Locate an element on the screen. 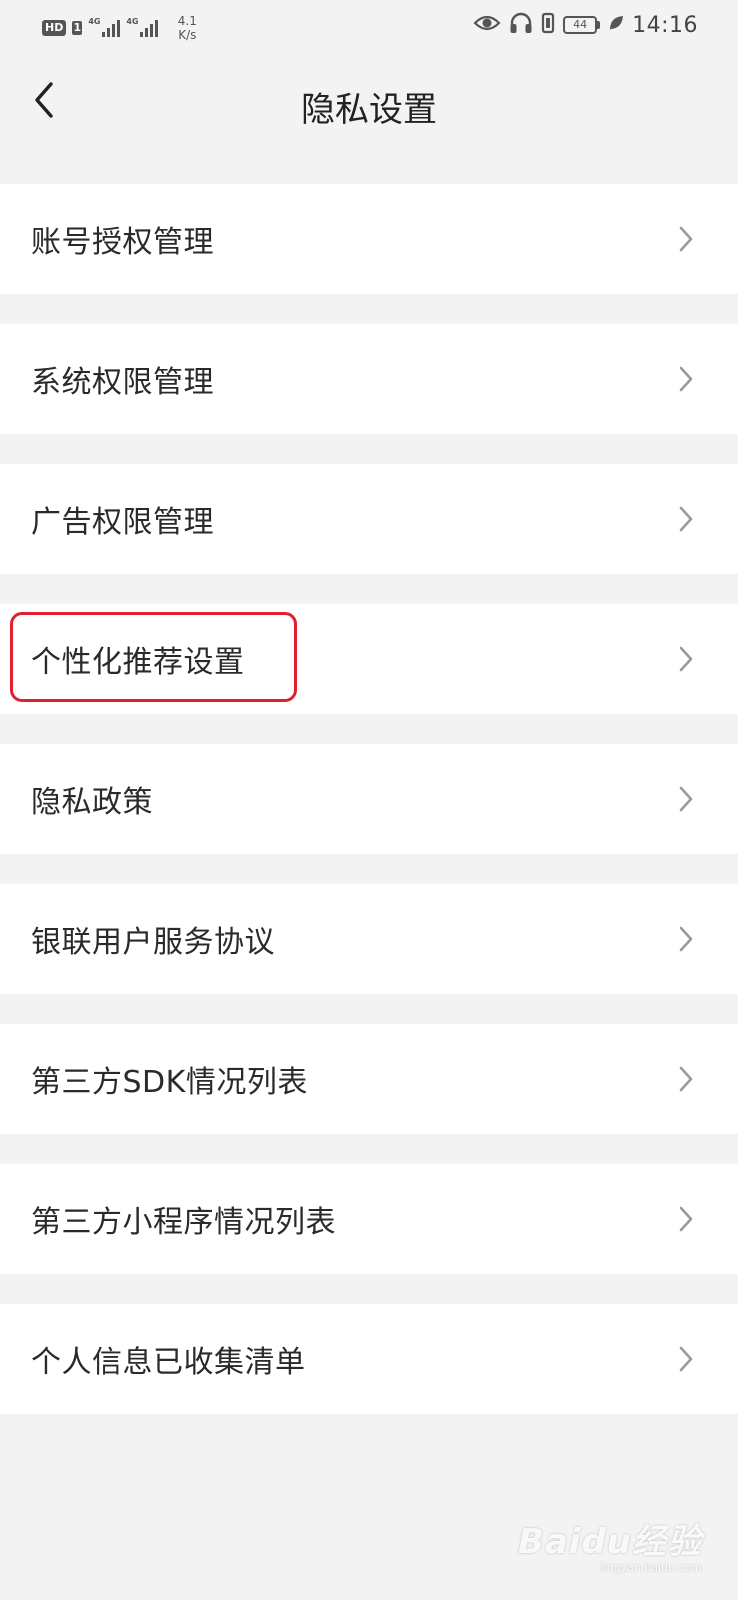  page-title: 隐私设置 is located at coordinates (369, 110).